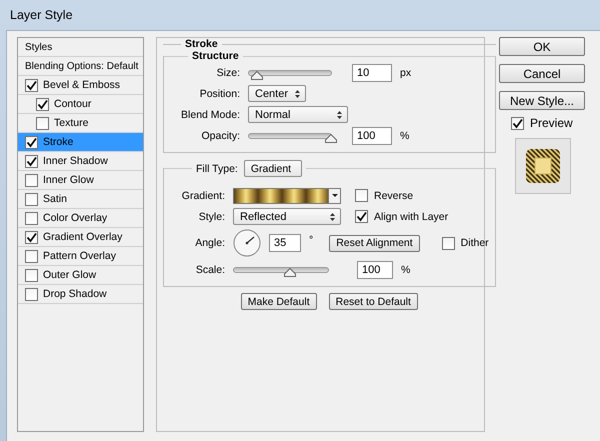 The height and width of the screenshot is (441, 600). I want to click on unit-label: °, so click(311, 240).